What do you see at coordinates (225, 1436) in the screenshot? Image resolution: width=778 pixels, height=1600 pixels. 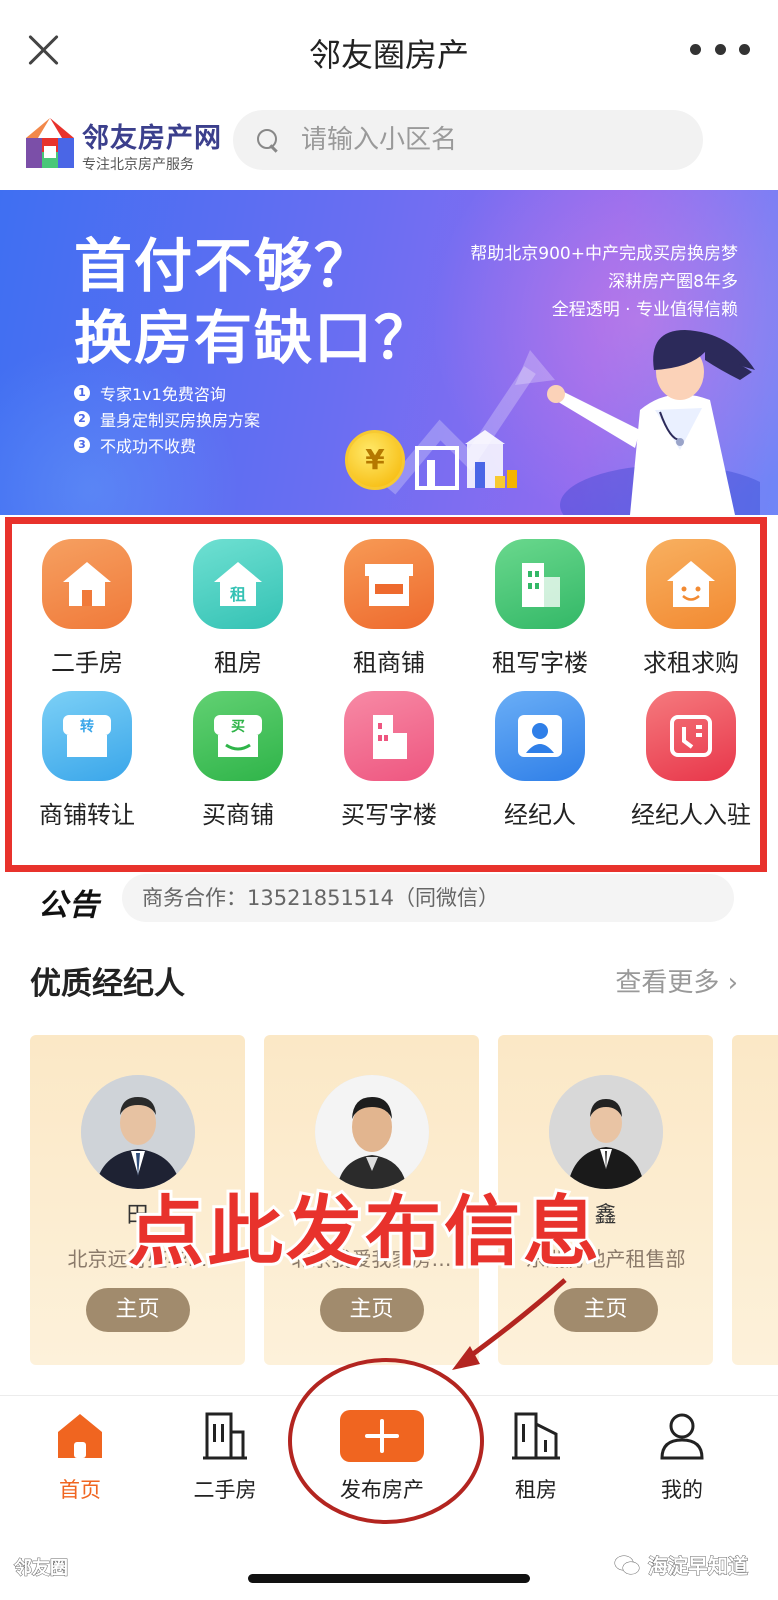 I see `building-icon` at bounding box center [225, 1436].